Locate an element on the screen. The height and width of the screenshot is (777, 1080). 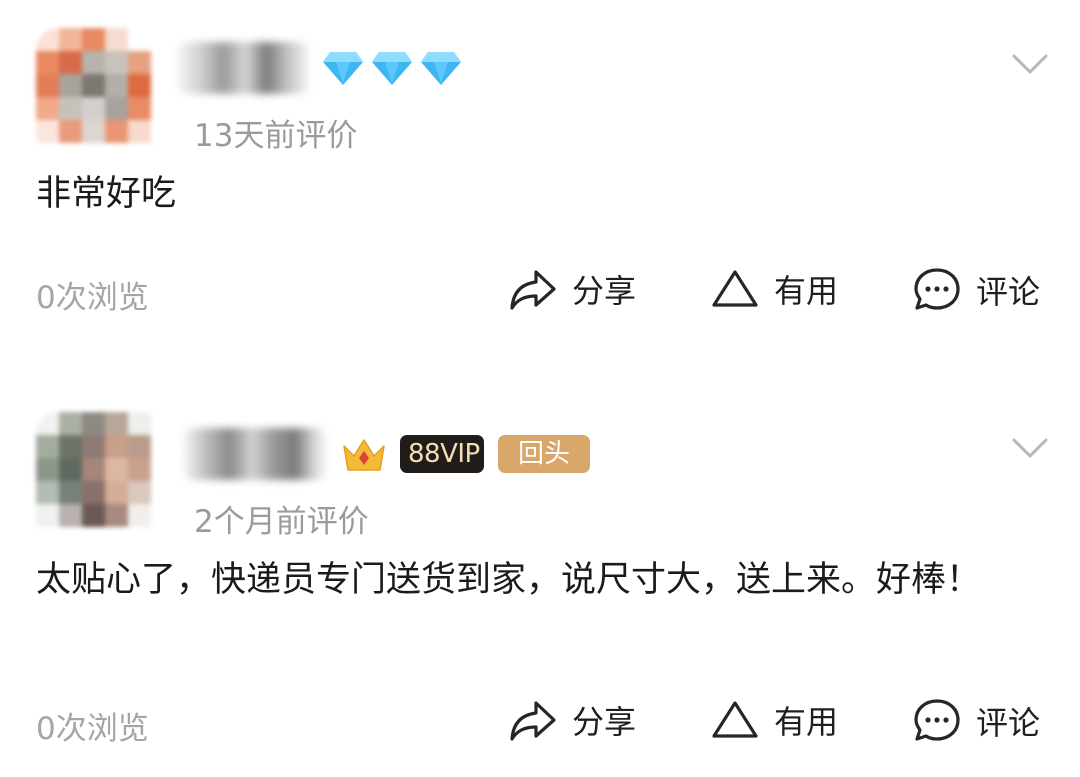
avatar is located at coordinates (100, 476).